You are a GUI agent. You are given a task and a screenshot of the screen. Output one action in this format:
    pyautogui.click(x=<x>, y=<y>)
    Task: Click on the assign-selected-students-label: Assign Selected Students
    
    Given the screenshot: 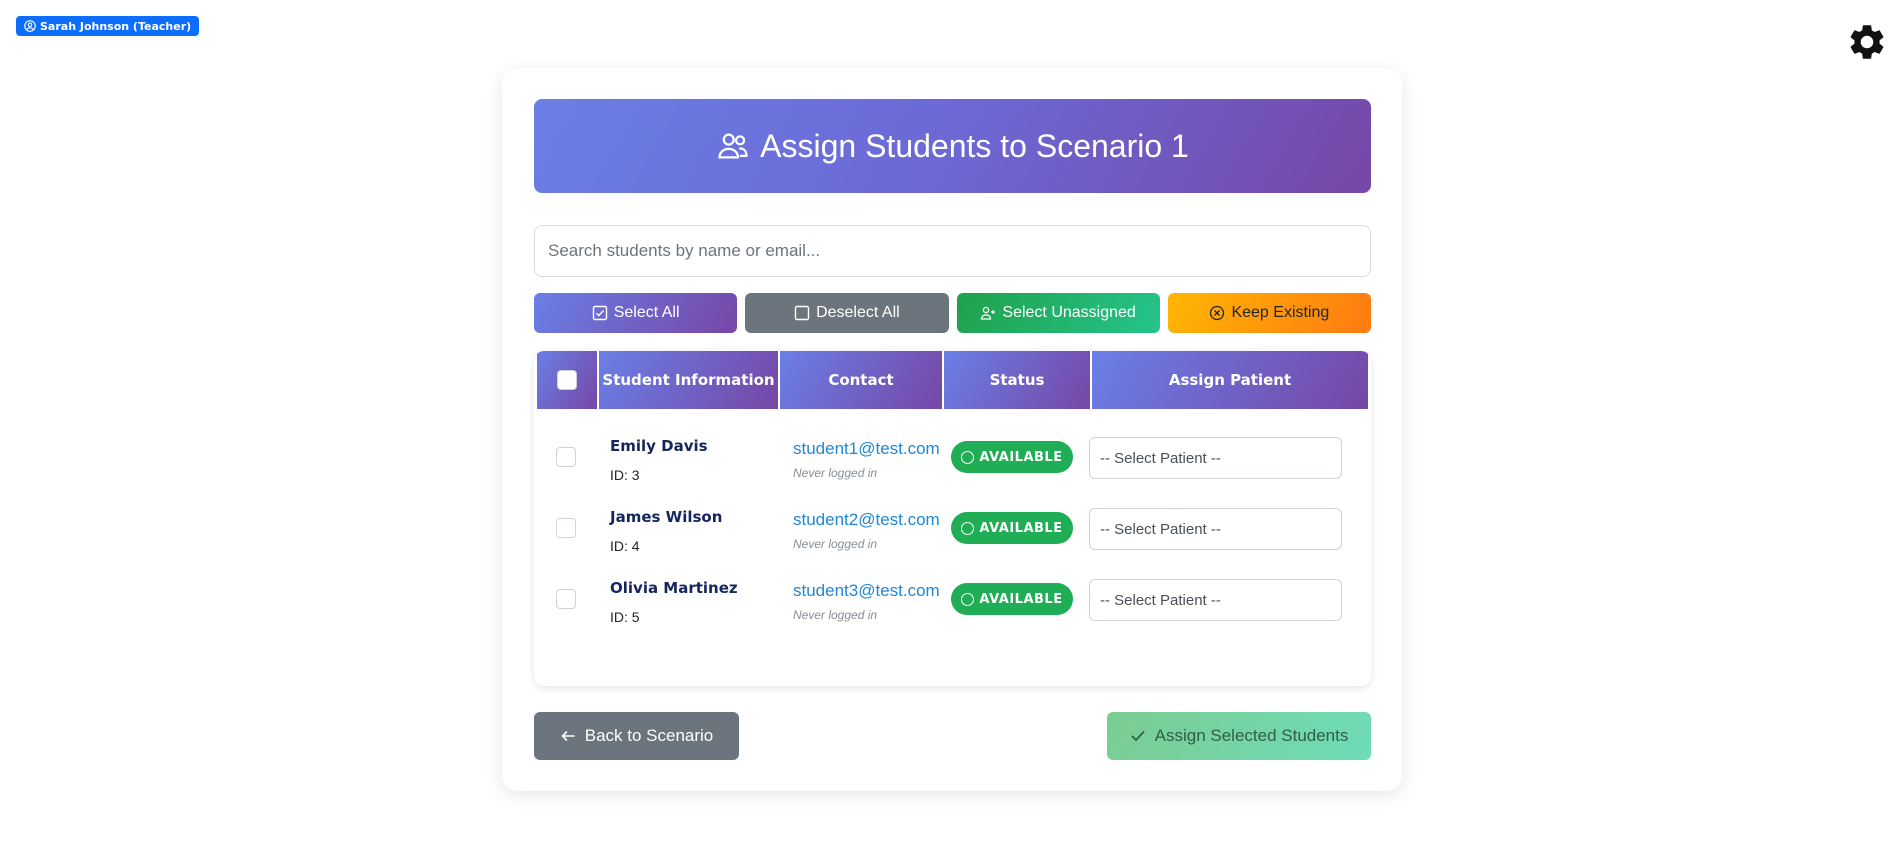 What is the action you would take?
    pyautogui.click(x=1251, y=735)
    